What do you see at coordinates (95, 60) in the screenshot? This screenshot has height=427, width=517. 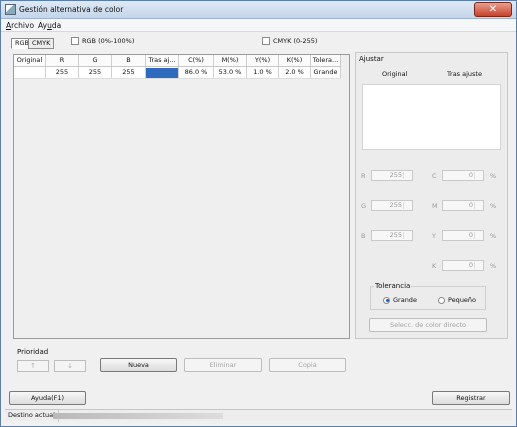 I see `header-g: G` at bounding box center [95, 60].